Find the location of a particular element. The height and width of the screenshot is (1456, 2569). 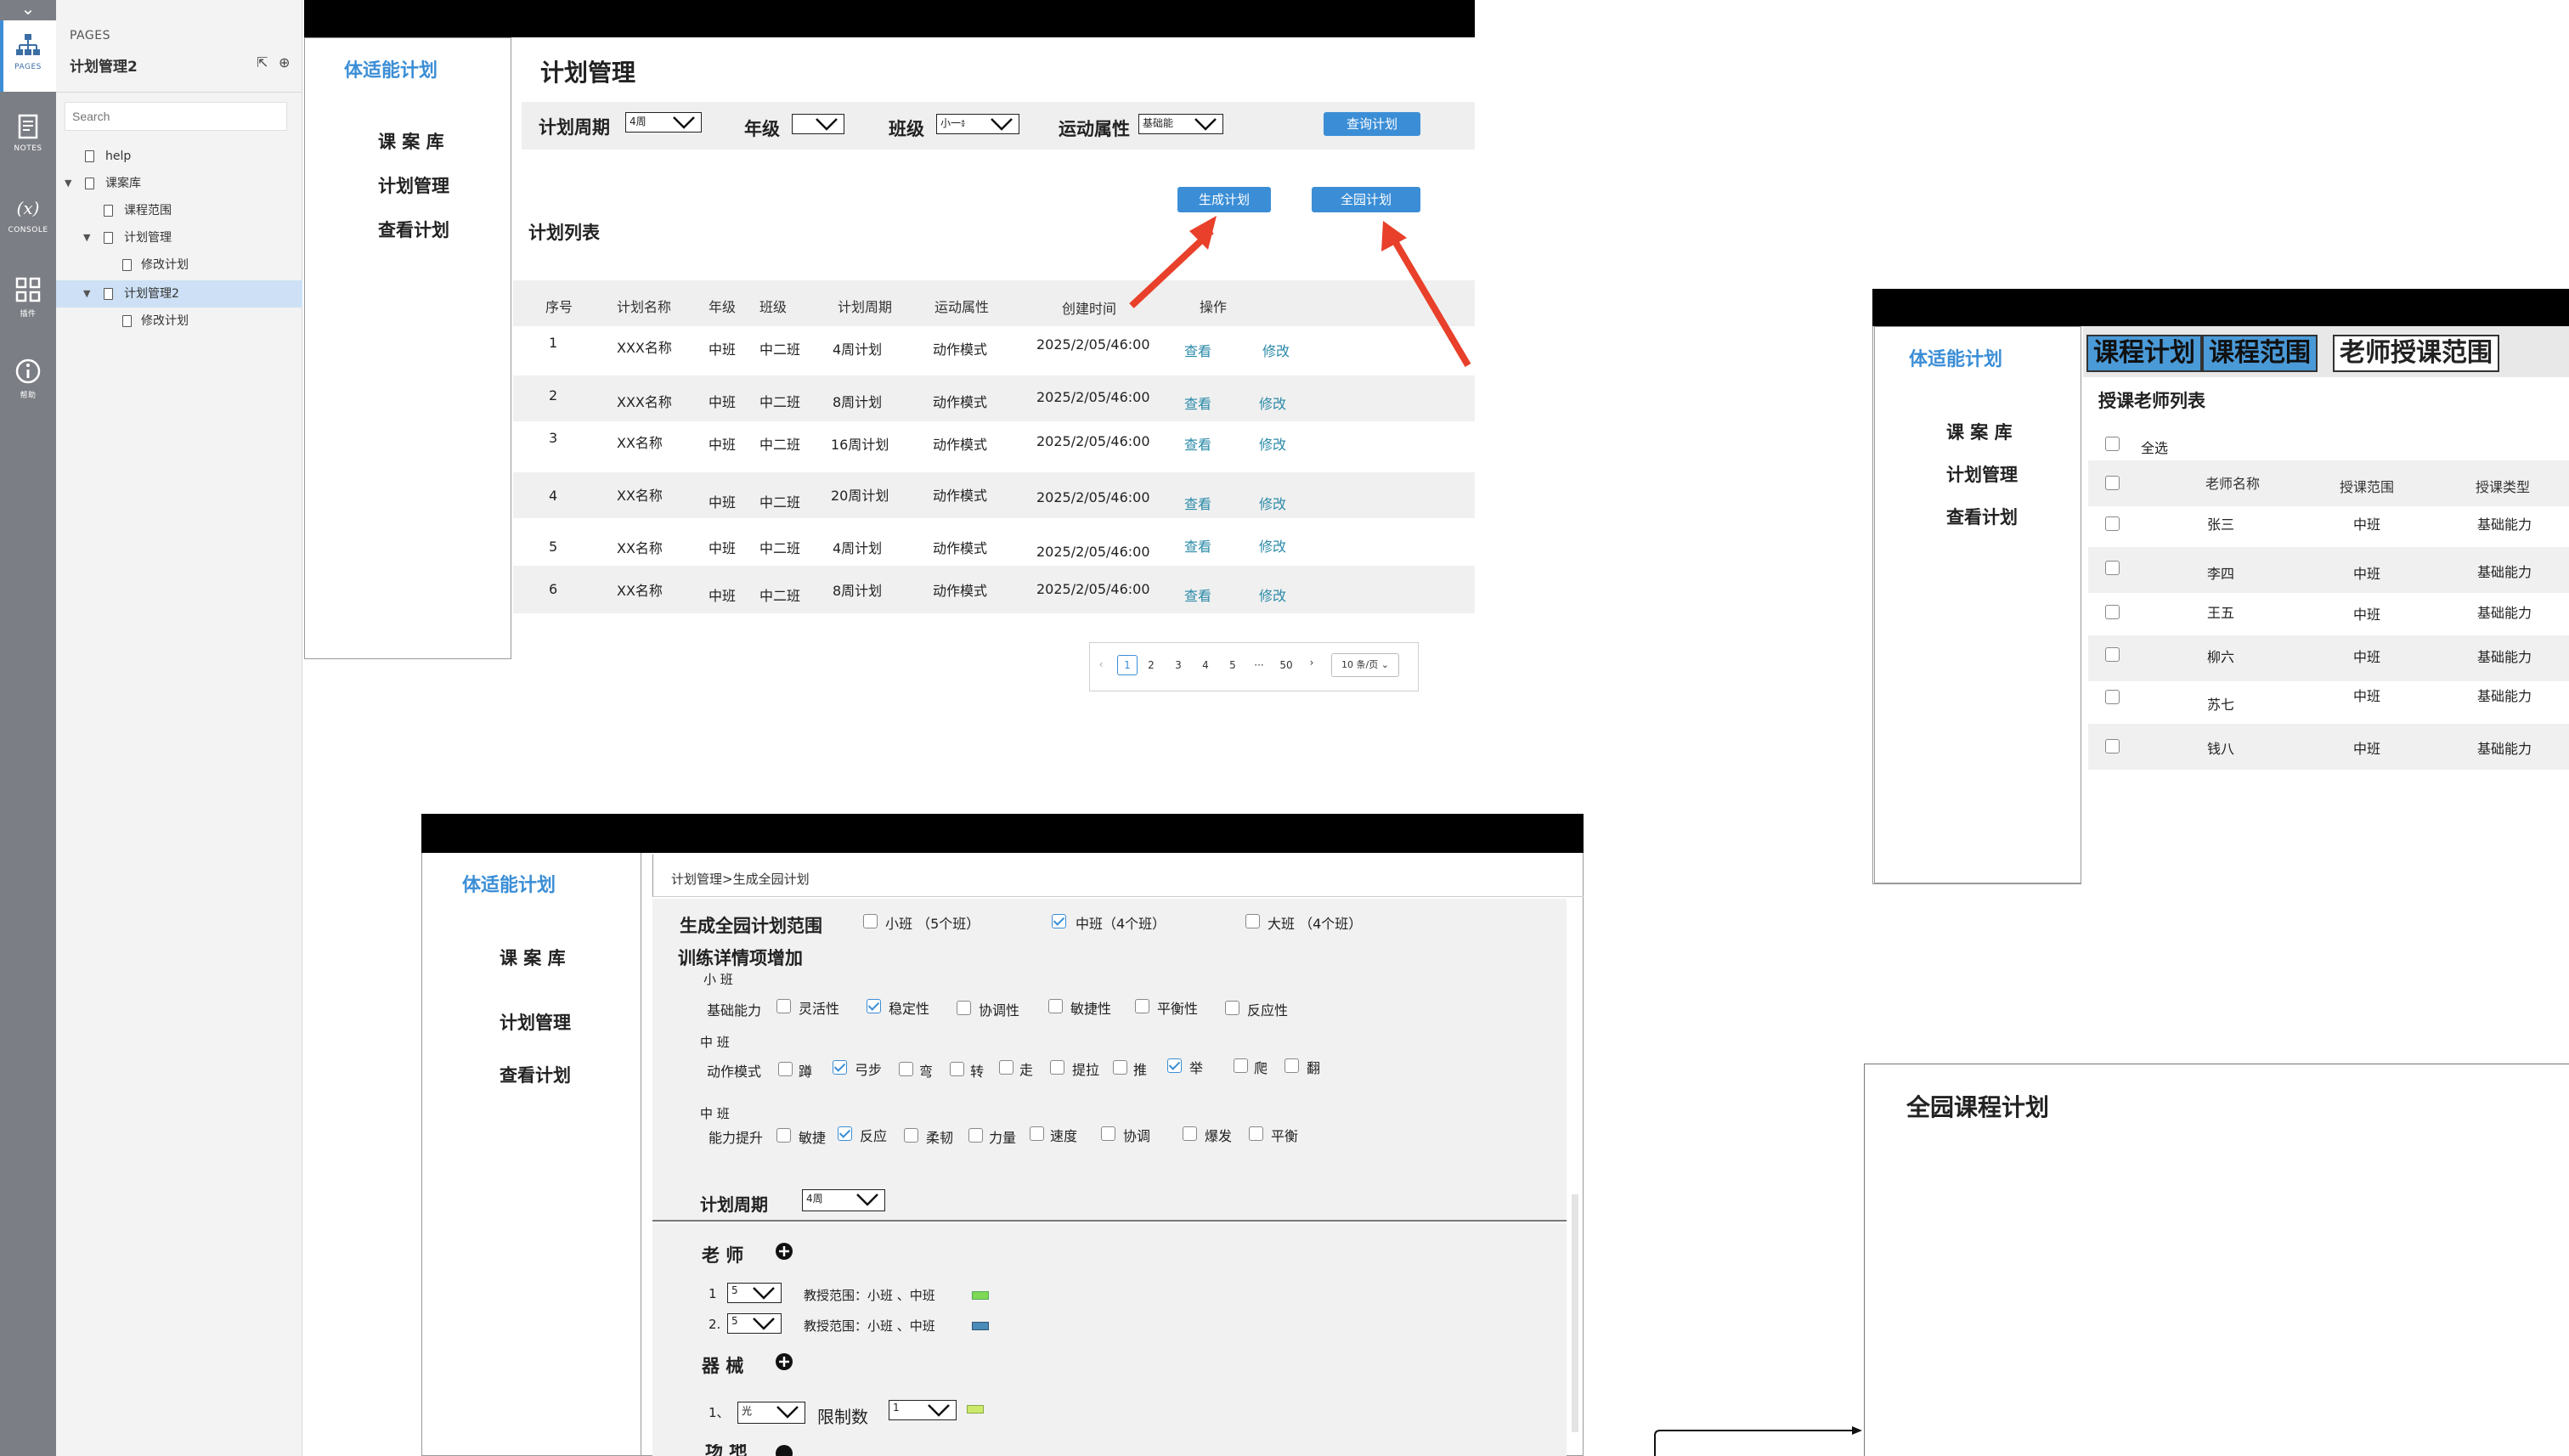

next-page-button: › is located at coordinates (1312, 663).